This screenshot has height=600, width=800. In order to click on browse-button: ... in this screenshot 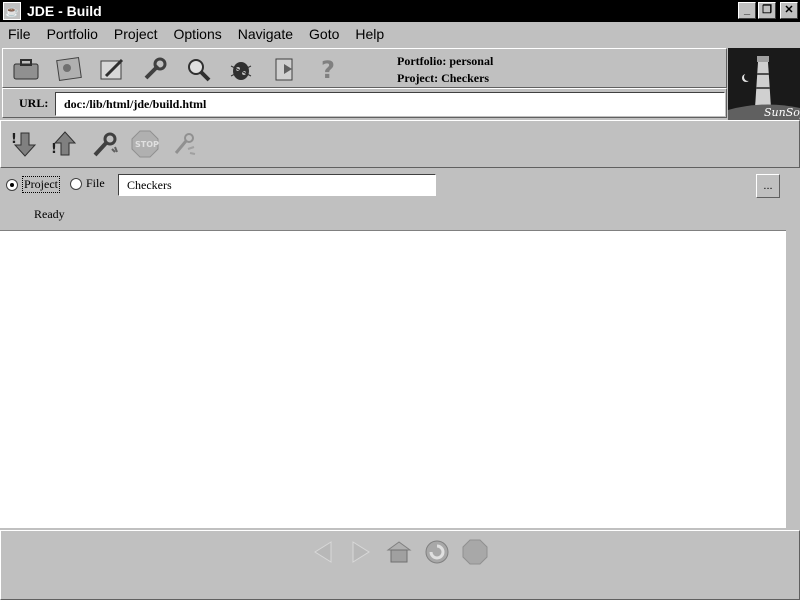, I will do `click(768, 186)`.